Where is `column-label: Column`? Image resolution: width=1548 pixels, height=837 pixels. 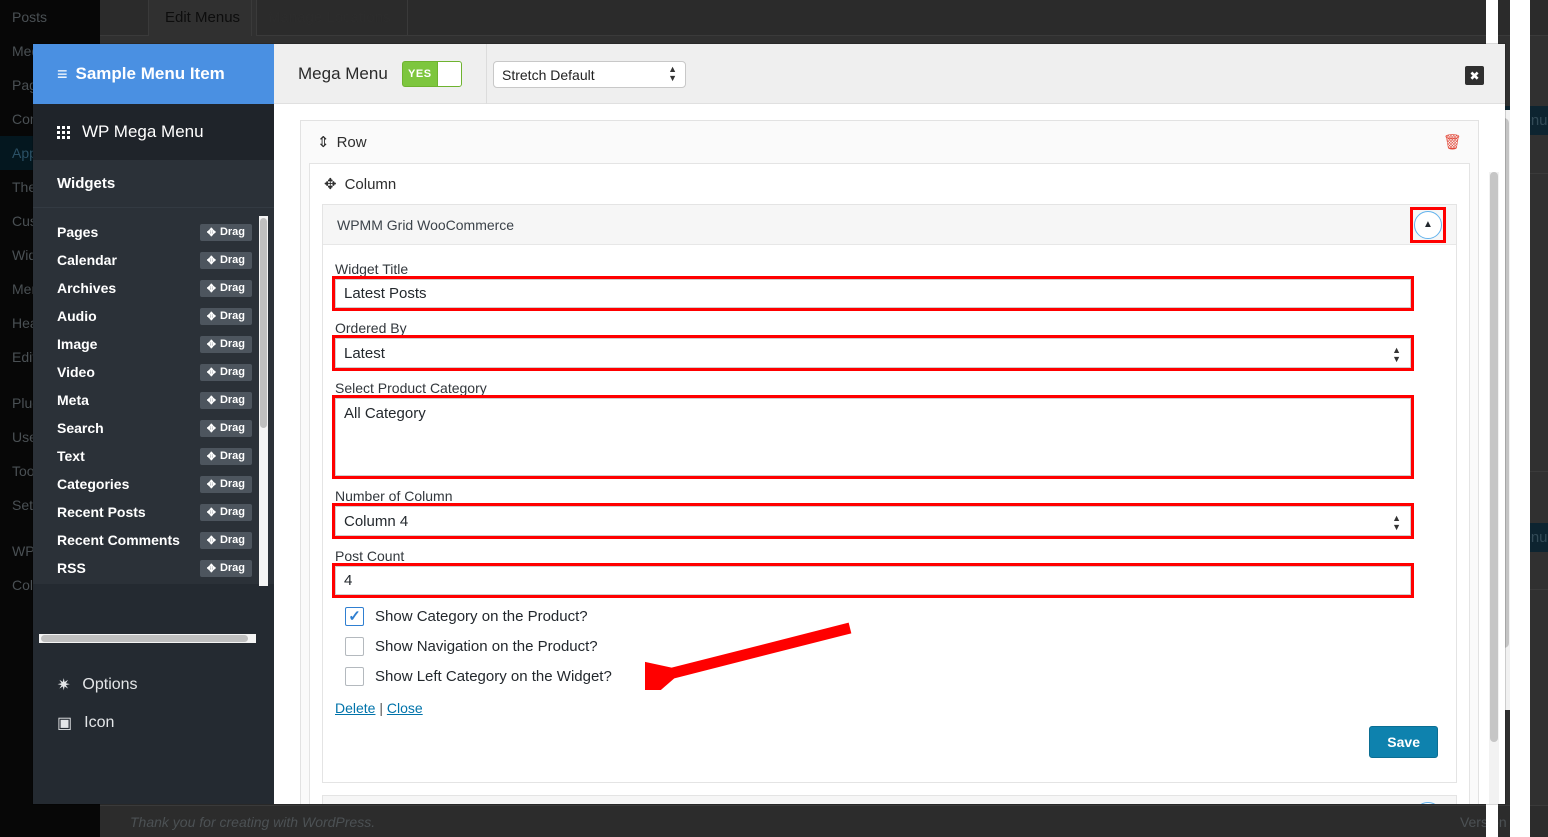 column-label: Column is located at coordinates (370, 184).